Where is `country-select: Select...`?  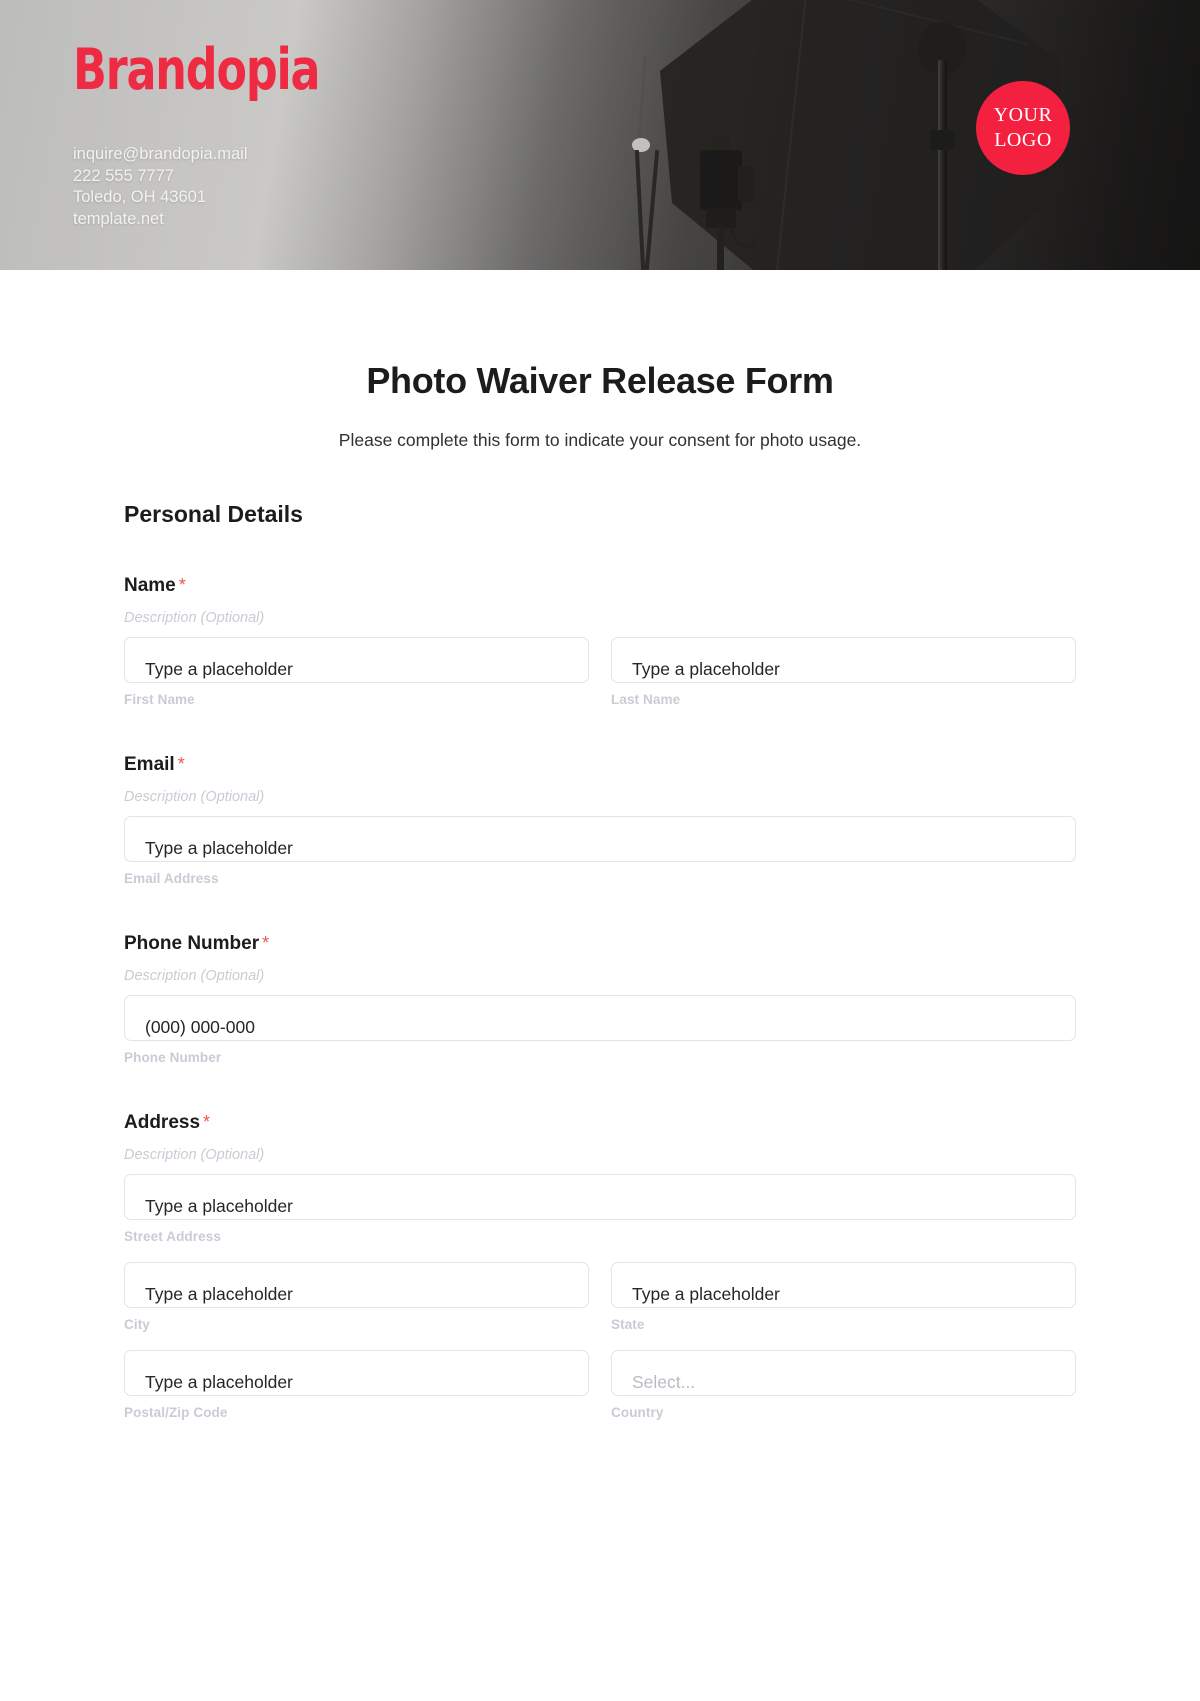 country-select: Select... is located at coordinates (843, 1373).